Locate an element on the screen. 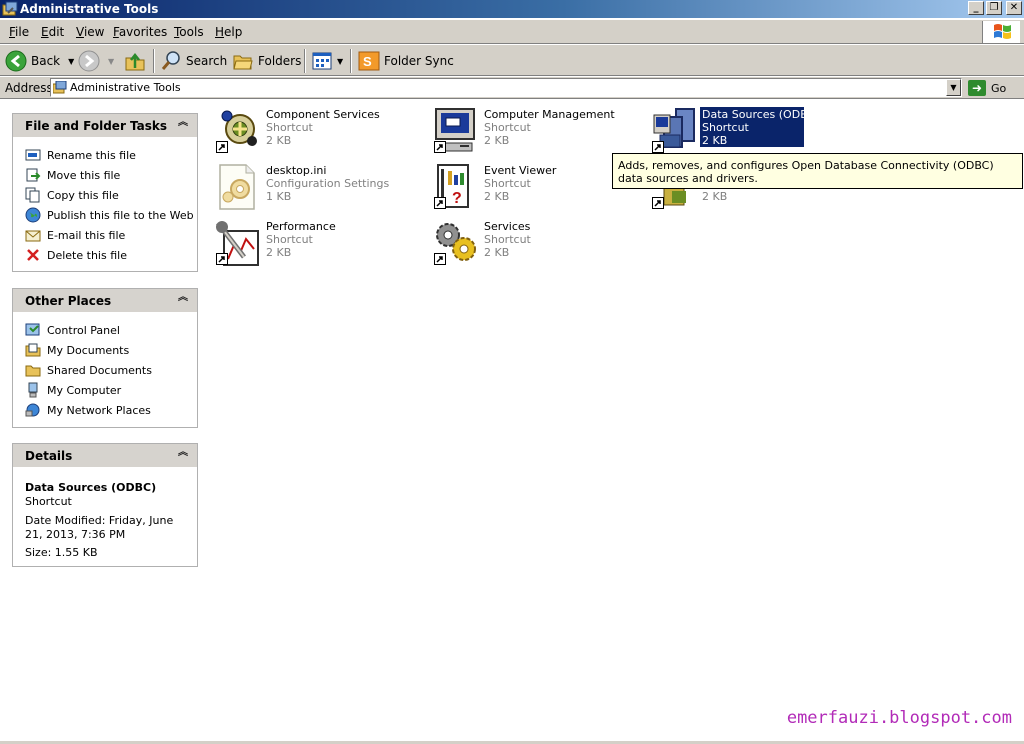 The width and height of the screenshot is (1024, 744). task-delete-file: Delete this file is located at coordinates (105, 255).